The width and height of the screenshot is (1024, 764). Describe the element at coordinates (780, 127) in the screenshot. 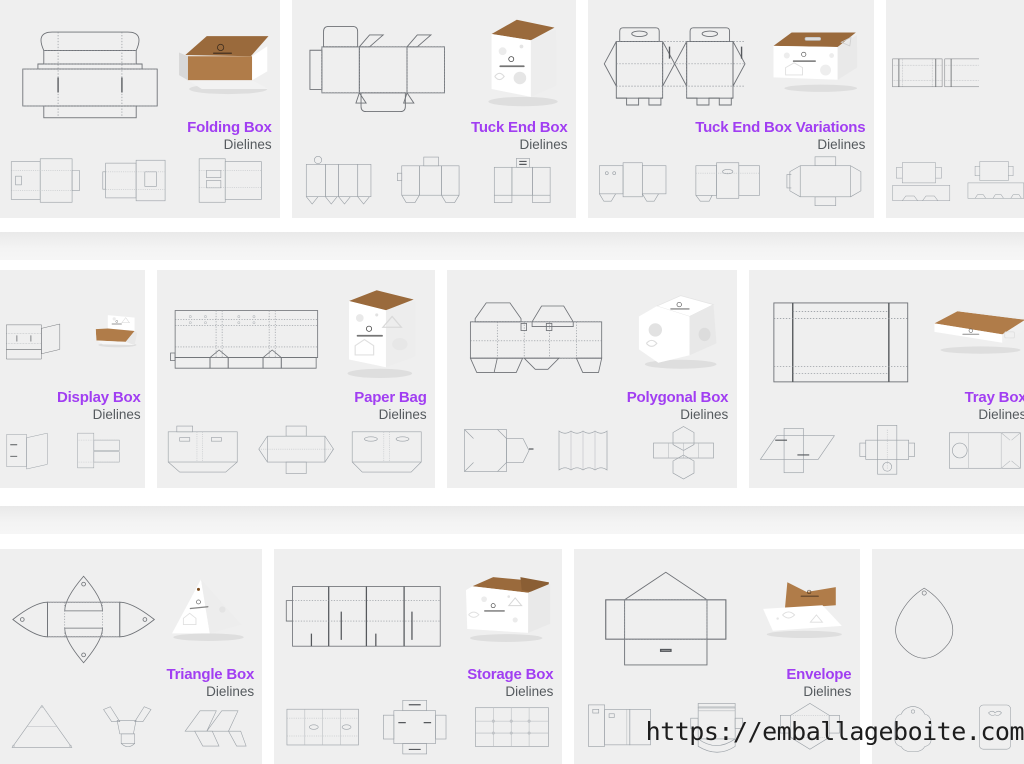

I see `card-title: Tuck End Box Variations` at that location.